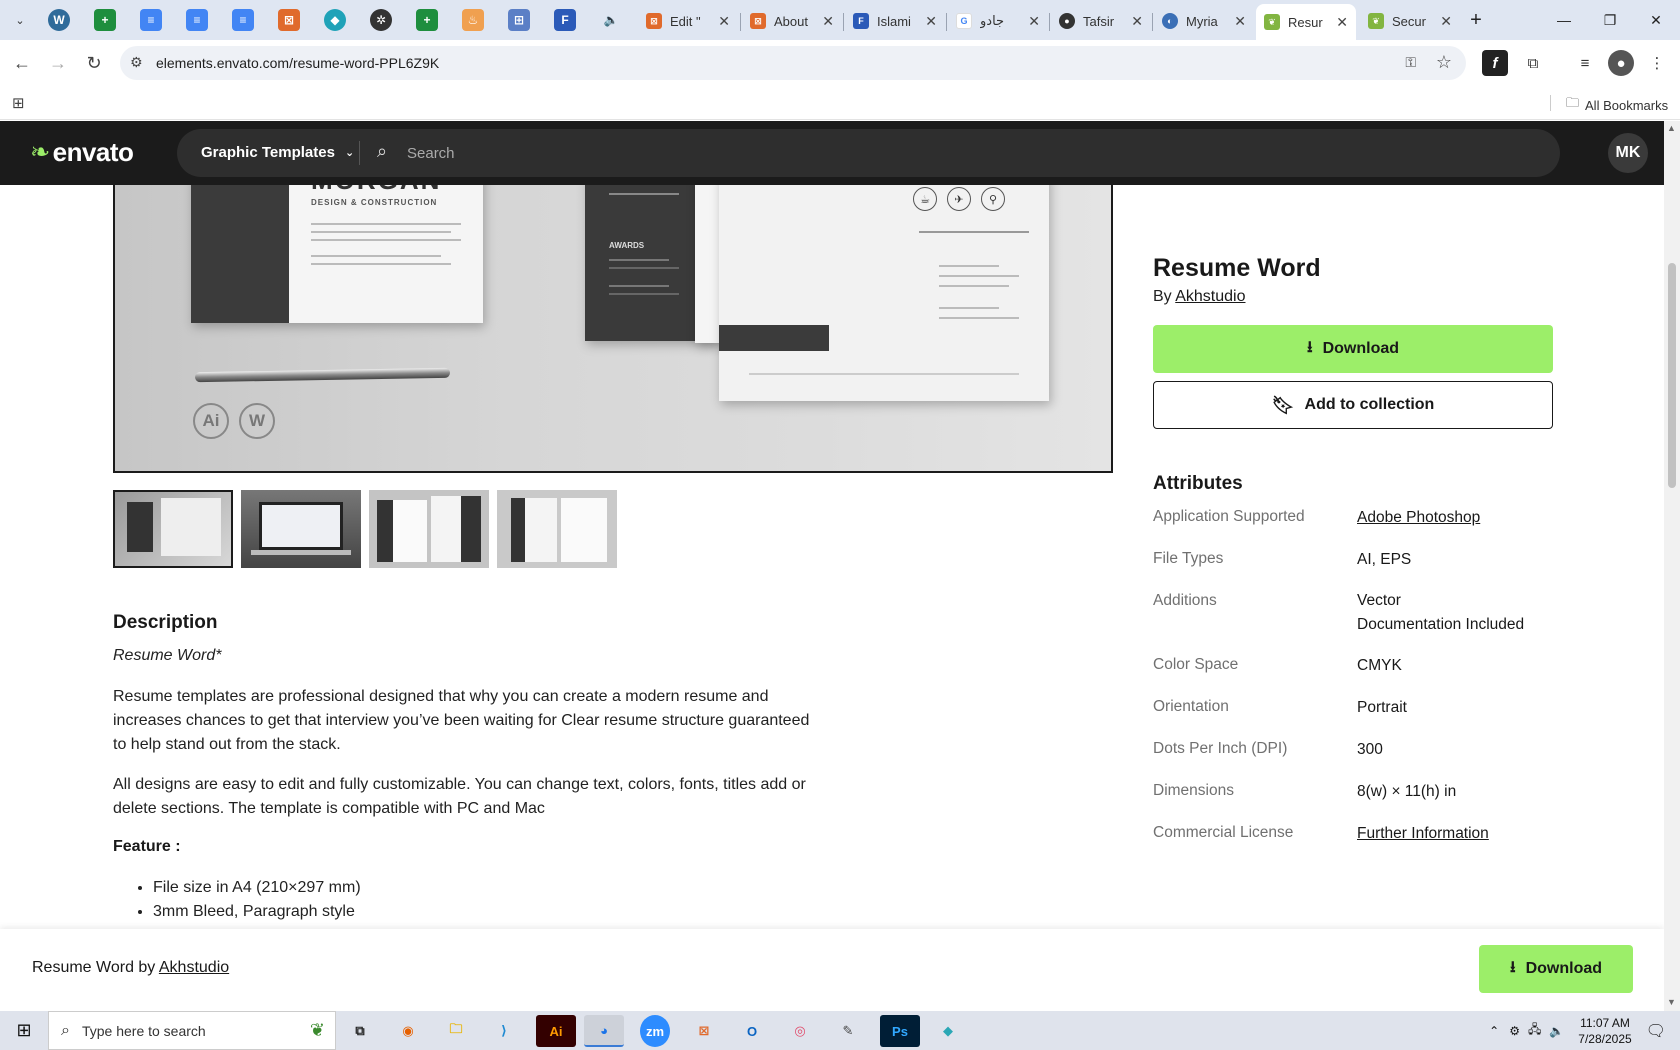  I want to click on bookmarks-separator, so click(1550, 103).